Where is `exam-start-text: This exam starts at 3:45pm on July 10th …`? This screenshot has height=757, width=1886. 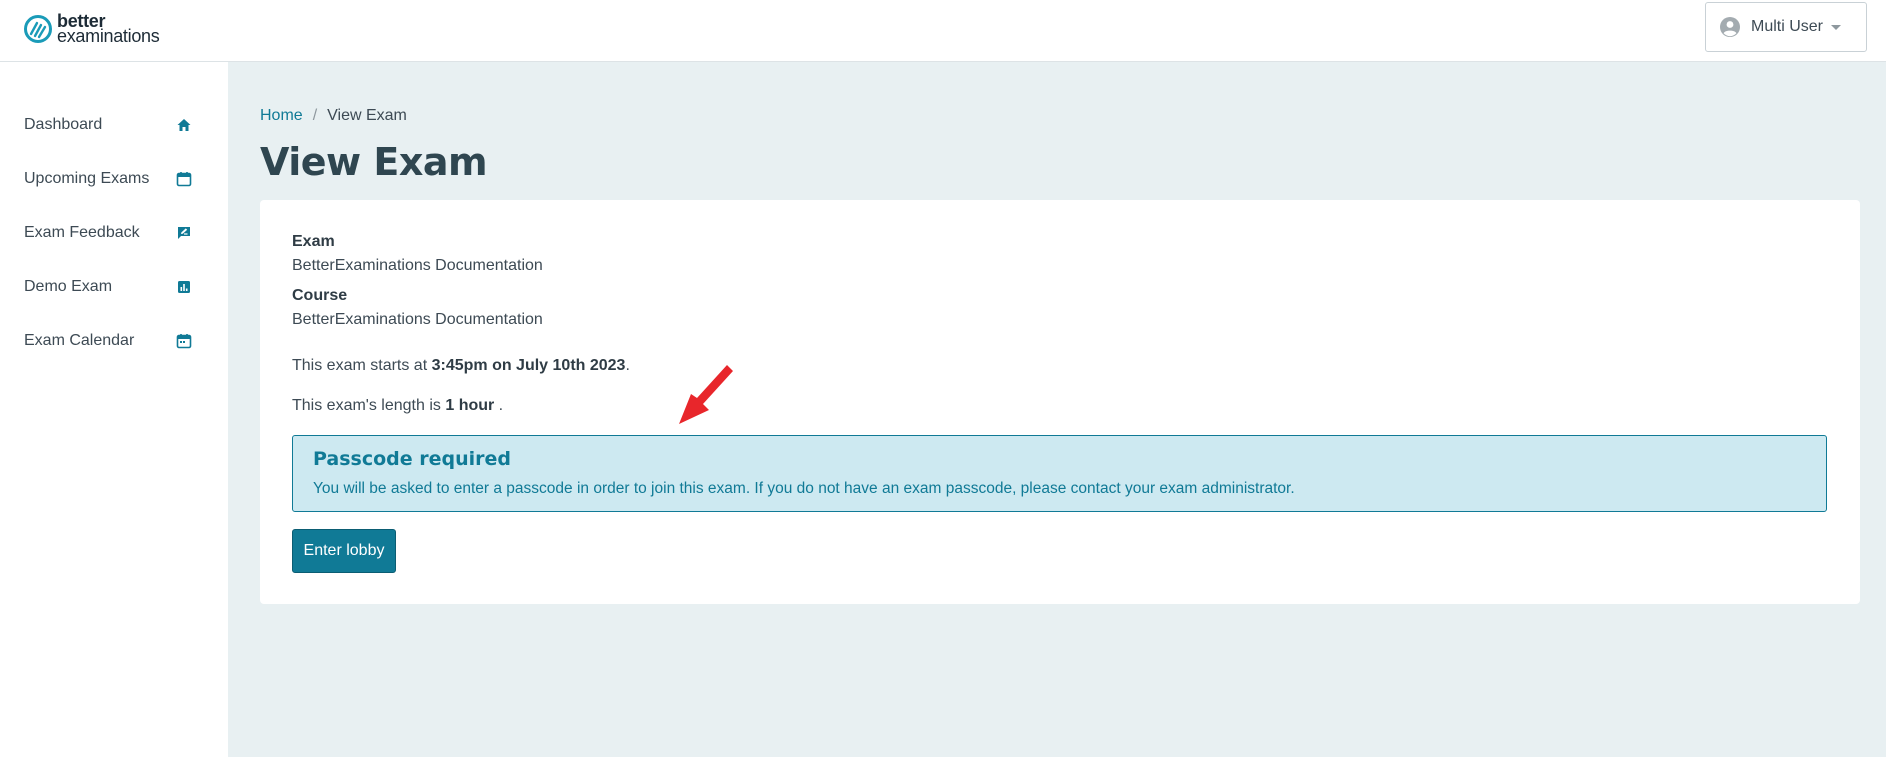 exam-start-text: This exam starts at 3:45pm on July 10th … is located at coordinates (461, 366).